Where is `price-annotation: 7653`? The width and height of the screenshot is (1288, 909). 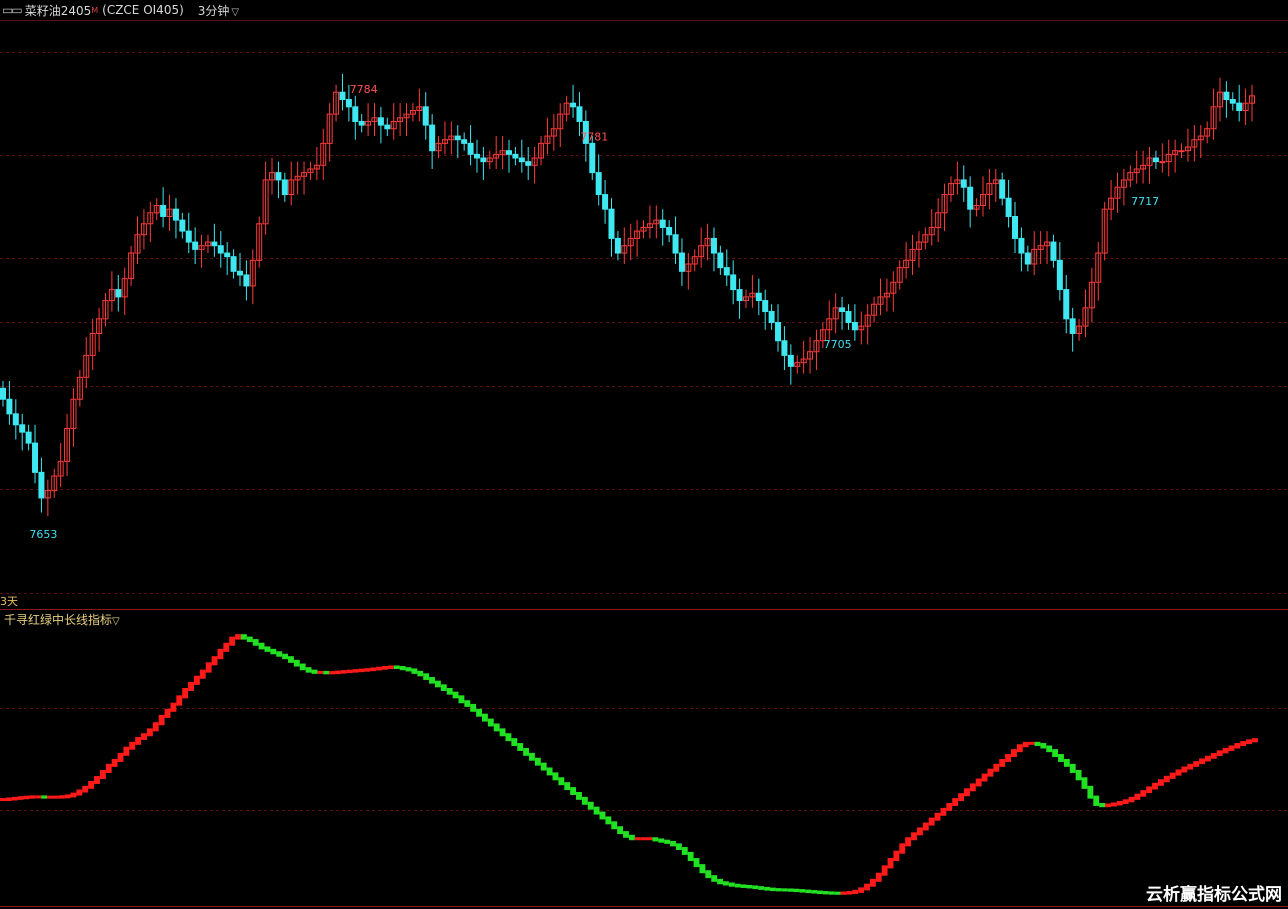
price-annotation: 7653 is located at coordinates (43, 534).